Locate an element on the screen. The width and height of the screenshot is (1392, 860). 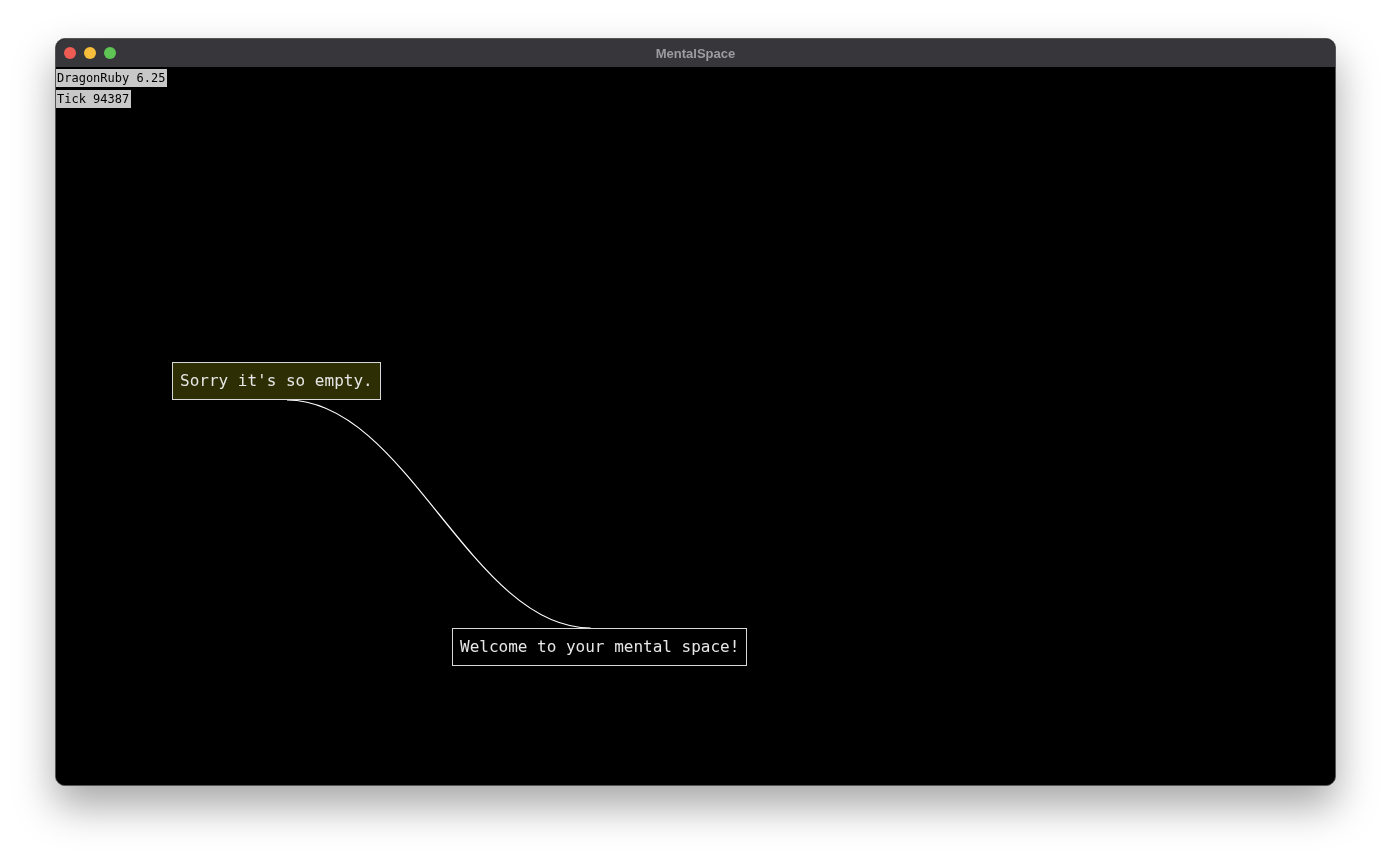
zoom-button is located at coordinates (110, 53).